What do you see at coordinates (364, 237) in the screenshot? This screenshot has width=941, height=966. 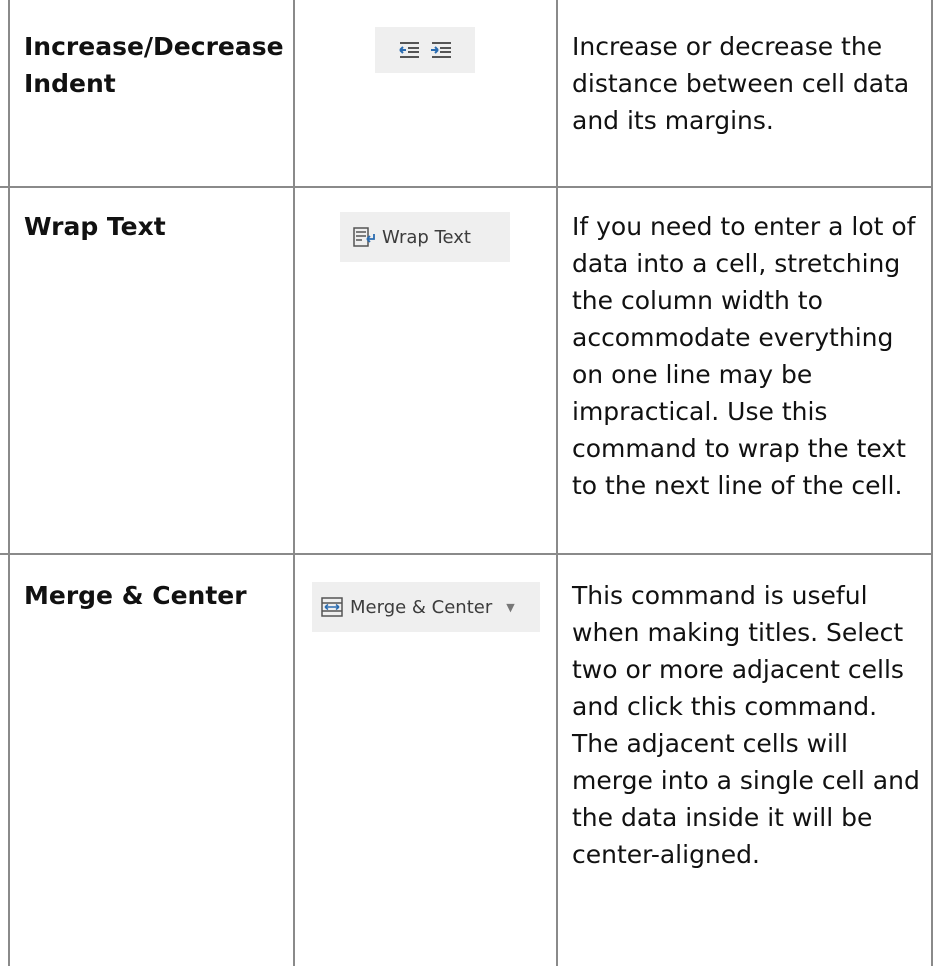 I see `wrap-text-icon` at bounding box center [364, 237].